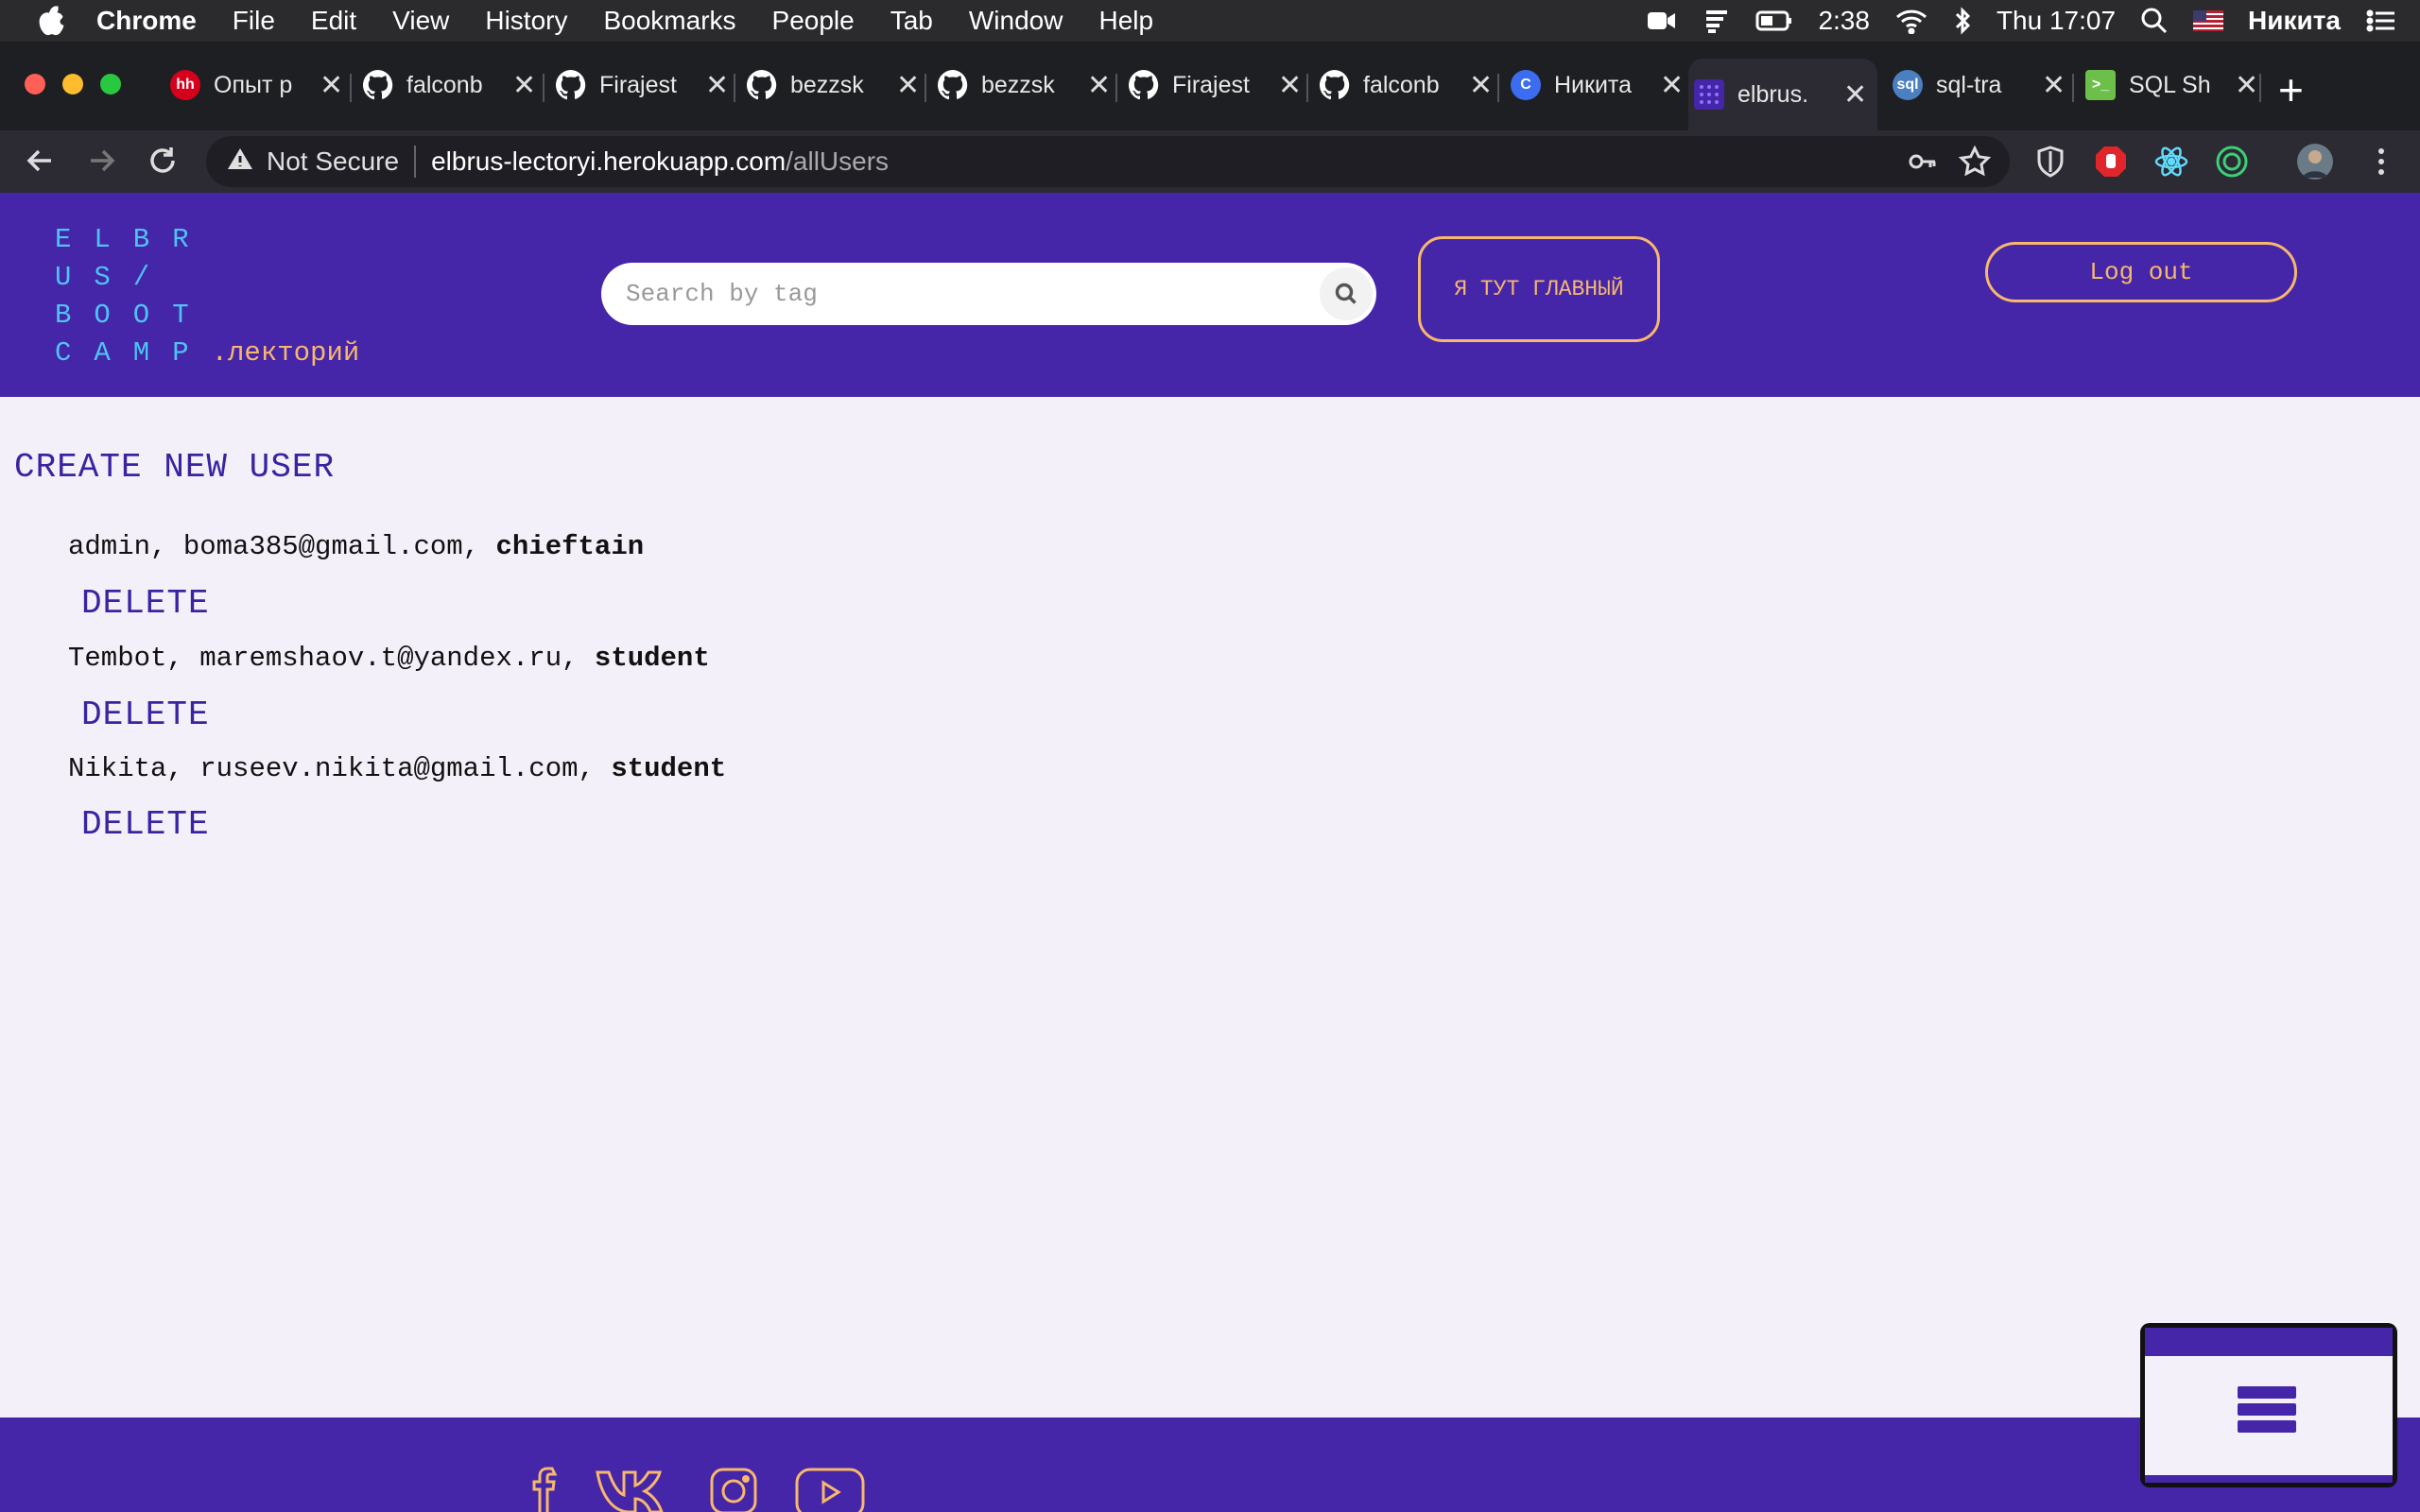 This screenshot has height=1512, width=2420. I want to click on browser-tab: hh Опыт р ✕, so click(259, 85).